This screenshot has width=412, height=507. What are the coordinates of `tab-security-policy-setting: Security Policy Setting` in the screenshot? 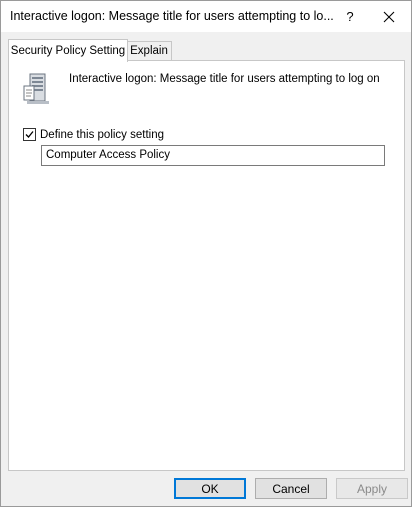 It's located at (68, 50).